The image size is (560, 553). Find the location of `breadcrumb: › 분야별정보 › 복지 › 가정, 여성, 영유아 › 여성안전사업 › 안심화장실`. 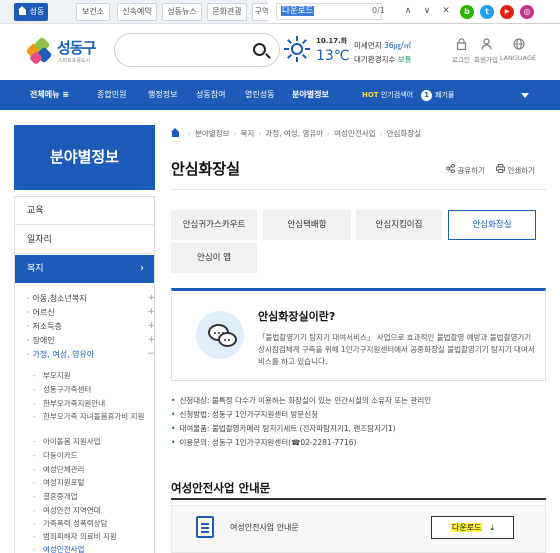

breadcrumb: › 분야별정보 › 복지 › 가정, 여성, 영유아 › 여성안전사업 › 안심화장실 is located at coordinates (296, 133).